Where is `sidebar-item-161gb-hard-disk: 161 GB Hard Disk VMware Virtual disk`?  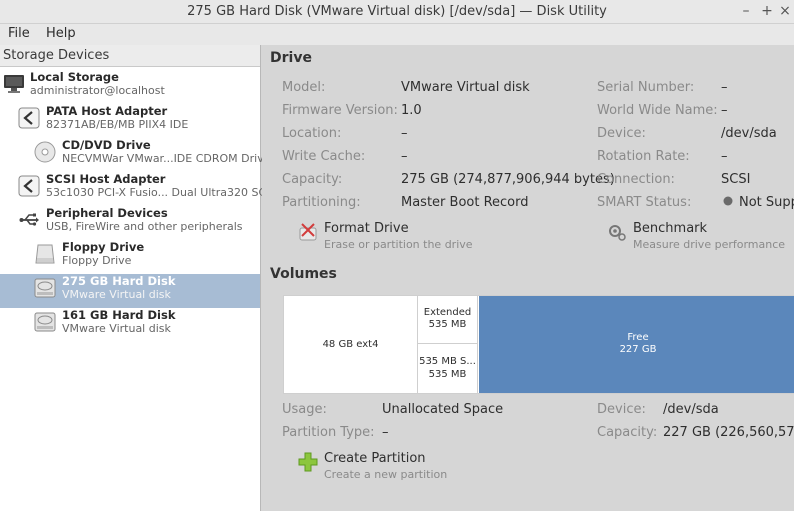
sidebar-item-161gb-hard-disk: 161 GB Hard Disk VMware Virtual disk is located at coordinates (130, 325).